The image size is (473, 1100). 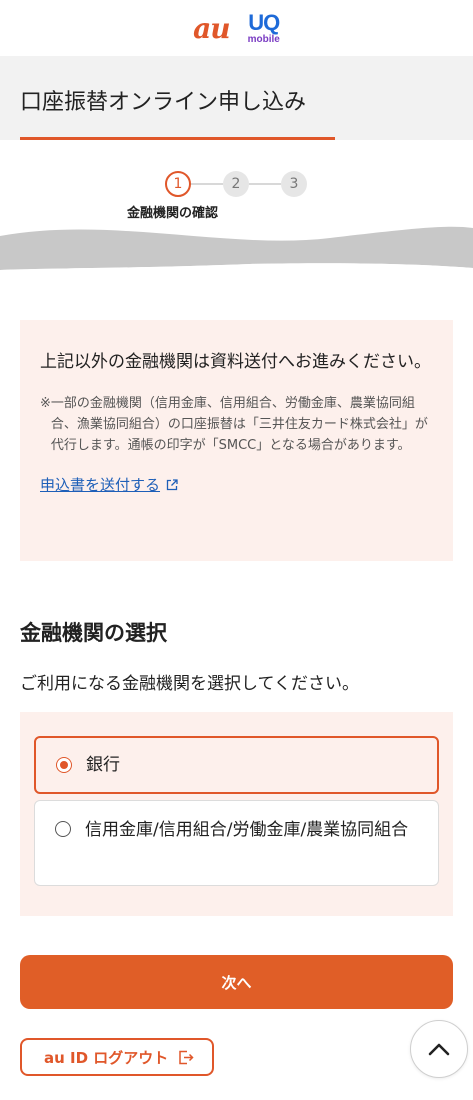 What do you see at coordinates (236, 982) in the screenshot?
I see `next-button: 次へ` at bounding box center [236, 982].